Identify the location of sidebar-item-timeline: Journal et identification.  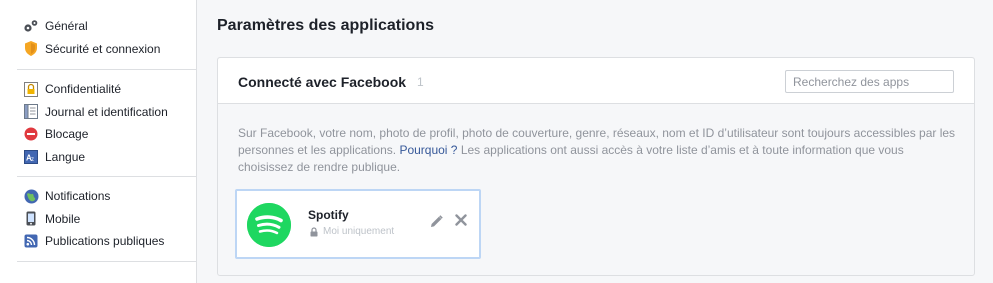
(109, 112).